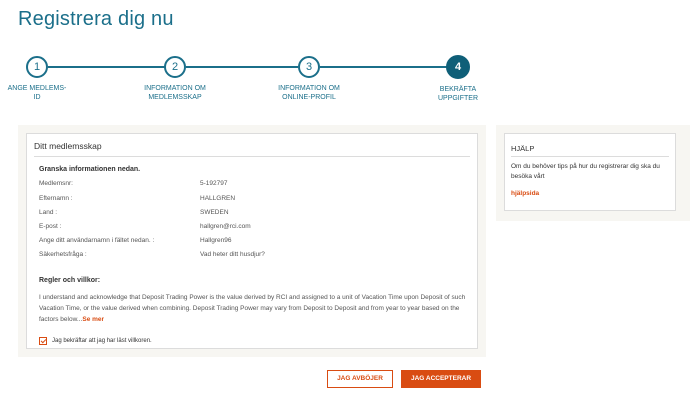  Describe the element at coordinates (232, 254) in the screenshot. I see `info-value: Vad heter ditt husdjur?` at that location.